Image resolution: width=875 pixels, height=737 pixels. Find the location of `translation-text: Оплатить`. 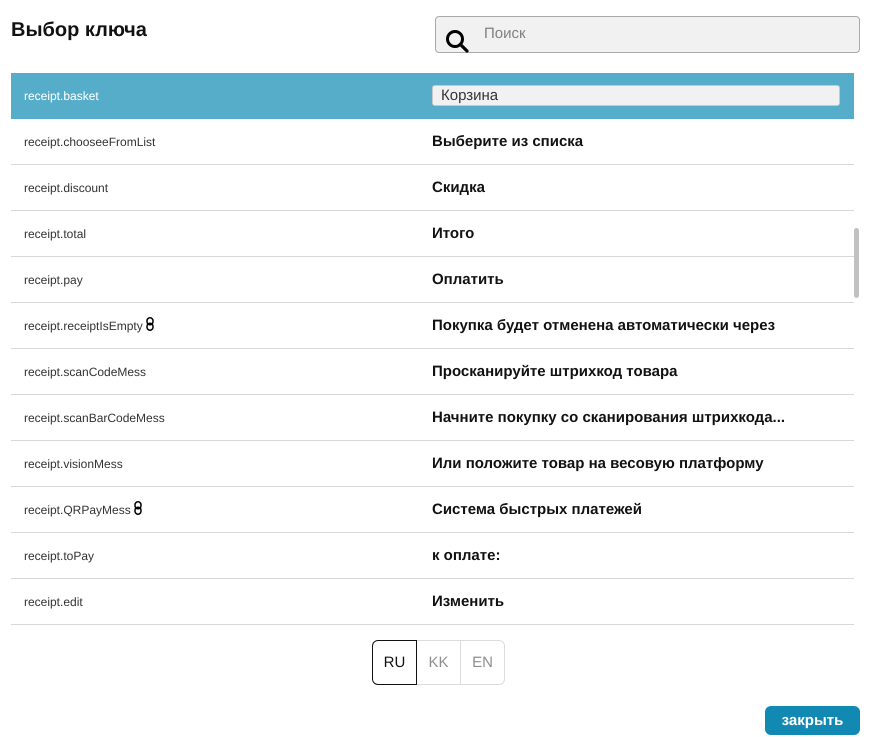

translation-text: Оплатить is located at coordinates (468, 279).